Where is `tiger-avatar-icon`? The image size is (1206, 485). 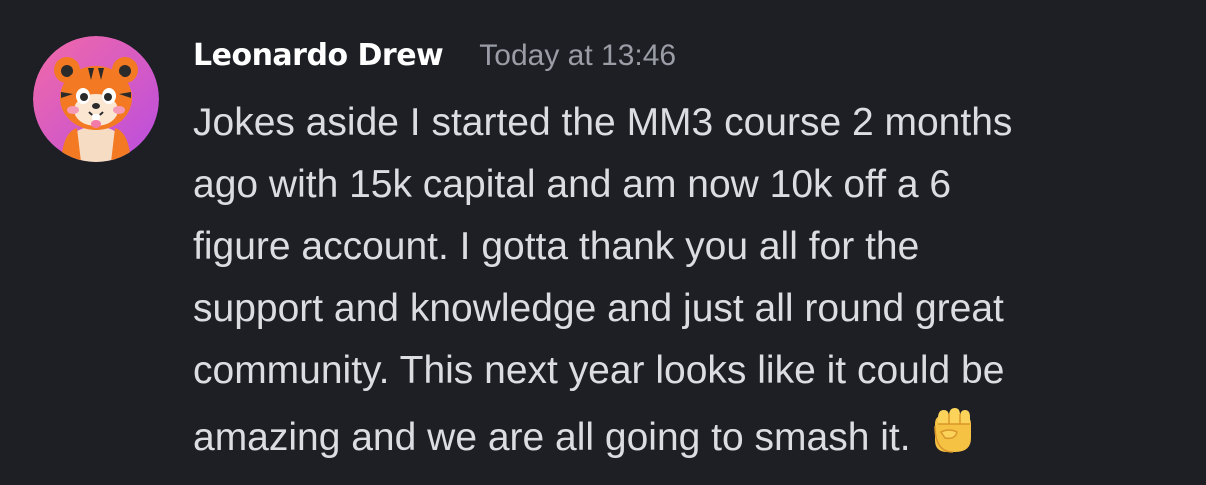 tiger-avatar-icon is located at coordinates (96, 99).